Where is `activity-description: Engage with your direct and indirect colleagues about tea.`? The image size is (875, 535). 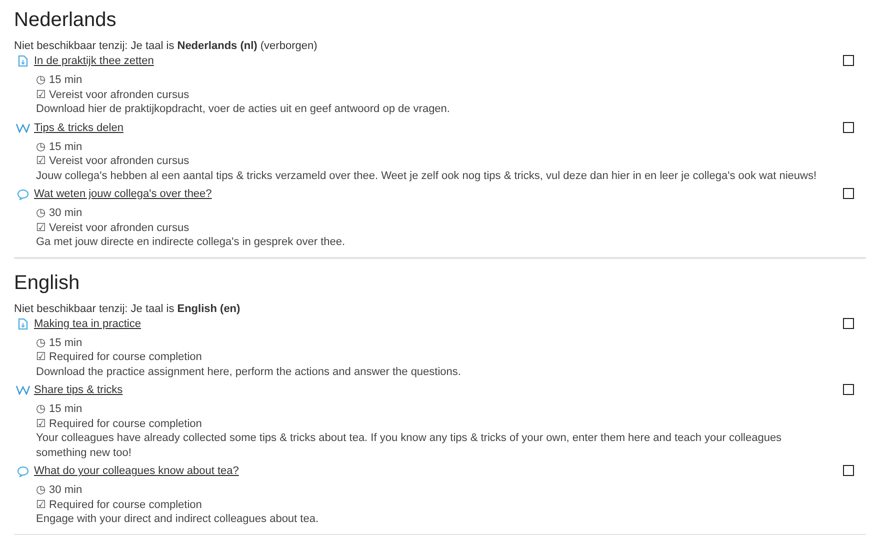
activity-description: Engage with your direct and indirect colleagues about tea. is located at coordinates (178, 519).